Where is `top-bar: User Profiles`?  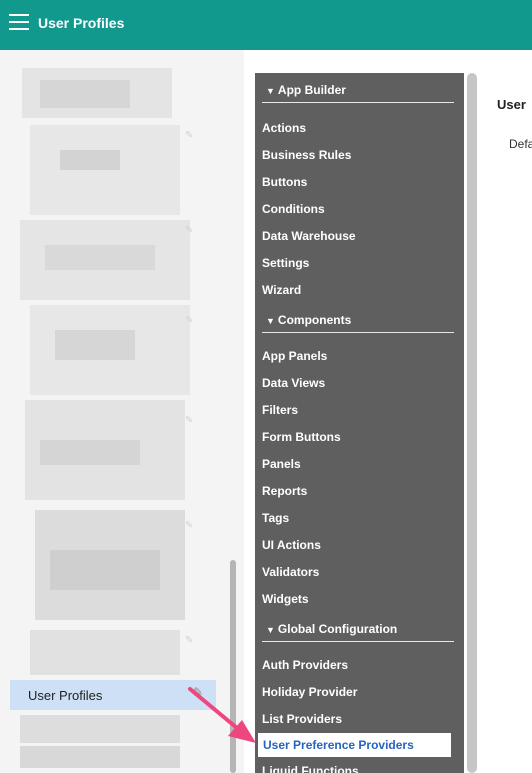 top-bar: User Profiles is located at coordinates (266, 25).